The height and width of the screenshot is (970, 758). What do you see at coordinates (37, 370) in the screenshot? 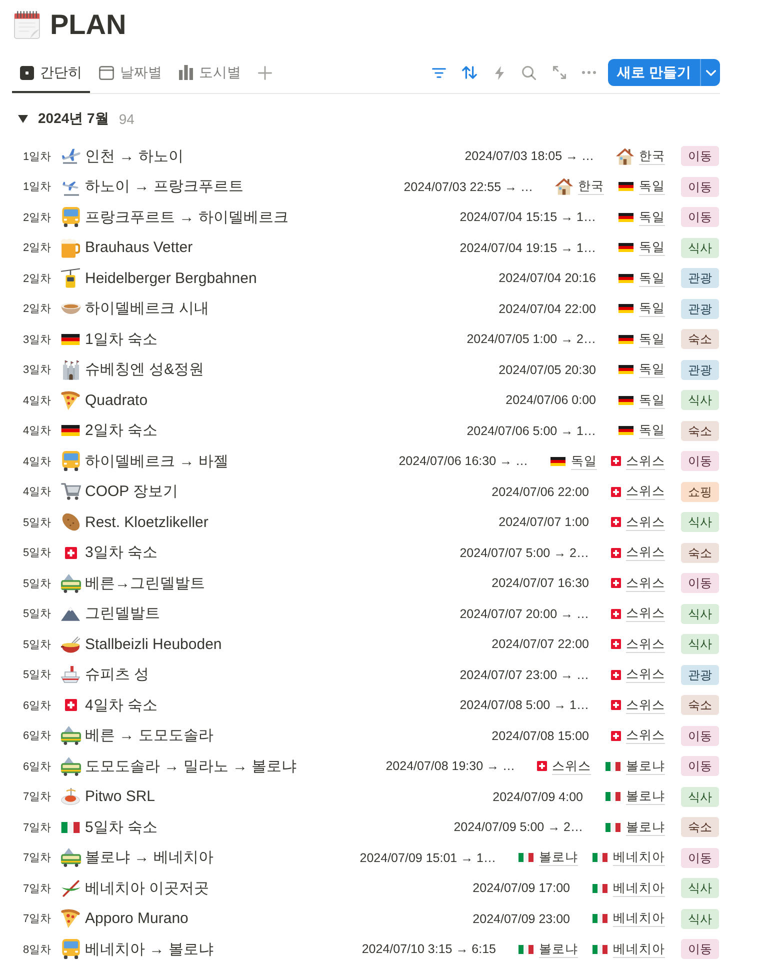
I see `day-label: 3일차` at bounding box center [37, 370].